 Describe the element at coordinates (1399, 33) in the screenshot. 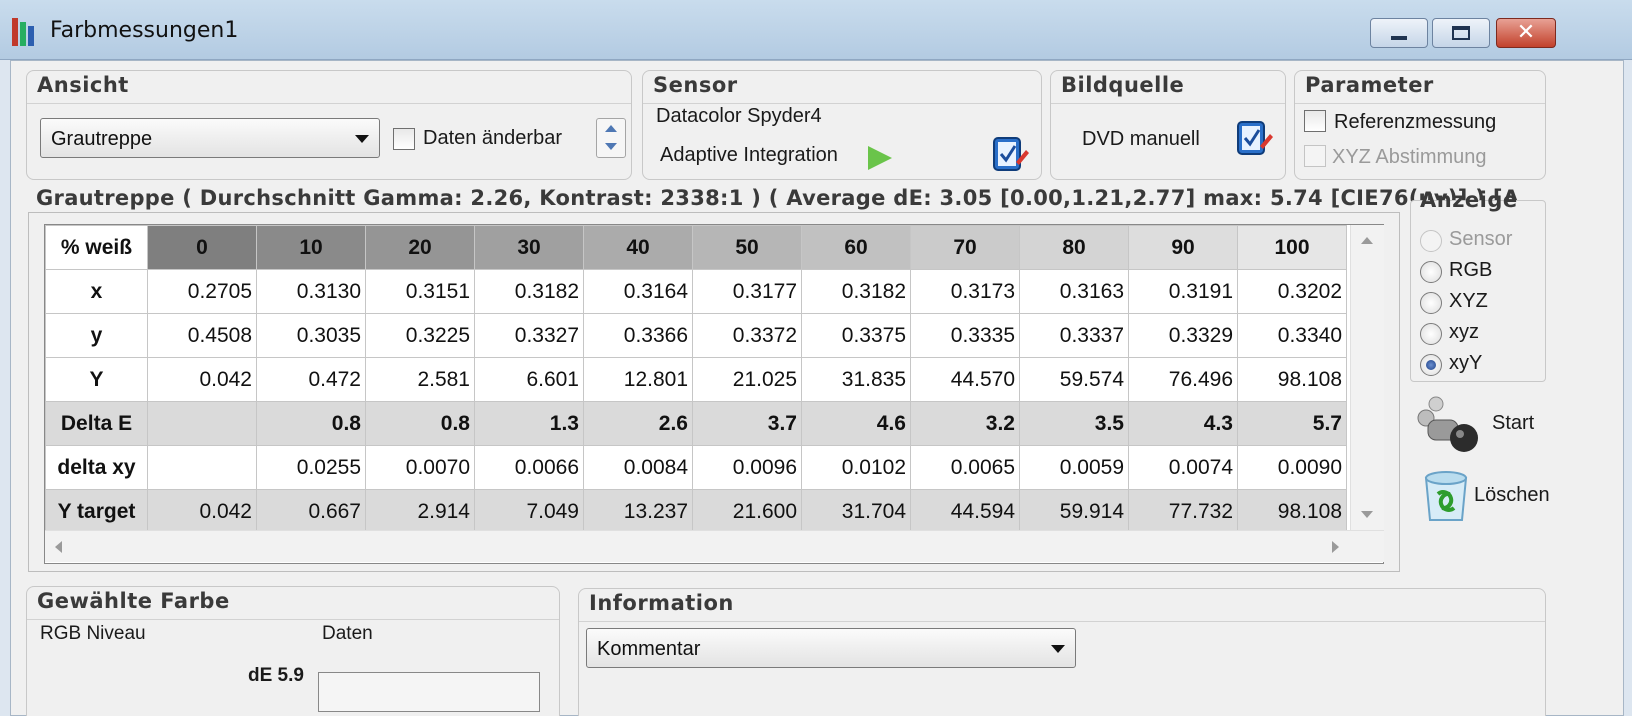

I see `minimize-button` at that location.